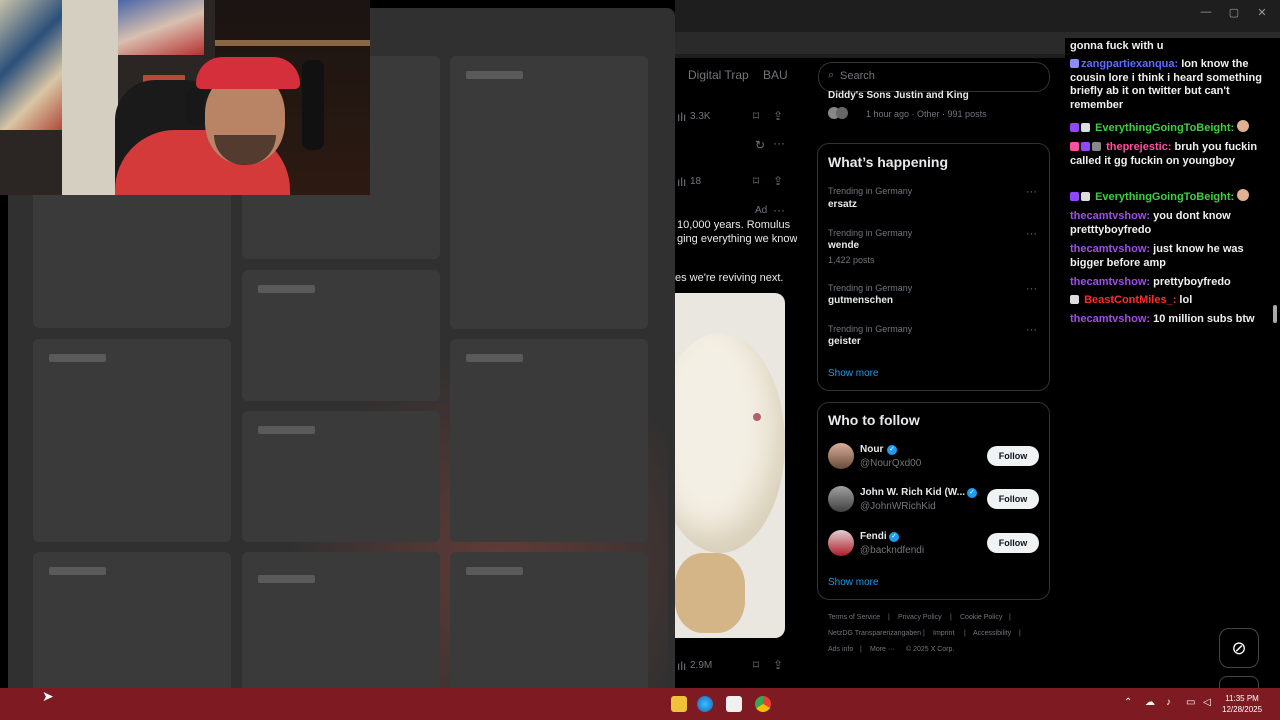 The height and width of the screenshot is (720, 1280). What do you see at coordinates (934, 77) in the screenshot?
I see `search-input: ⌕ Search` at bounding box center [934, 77].